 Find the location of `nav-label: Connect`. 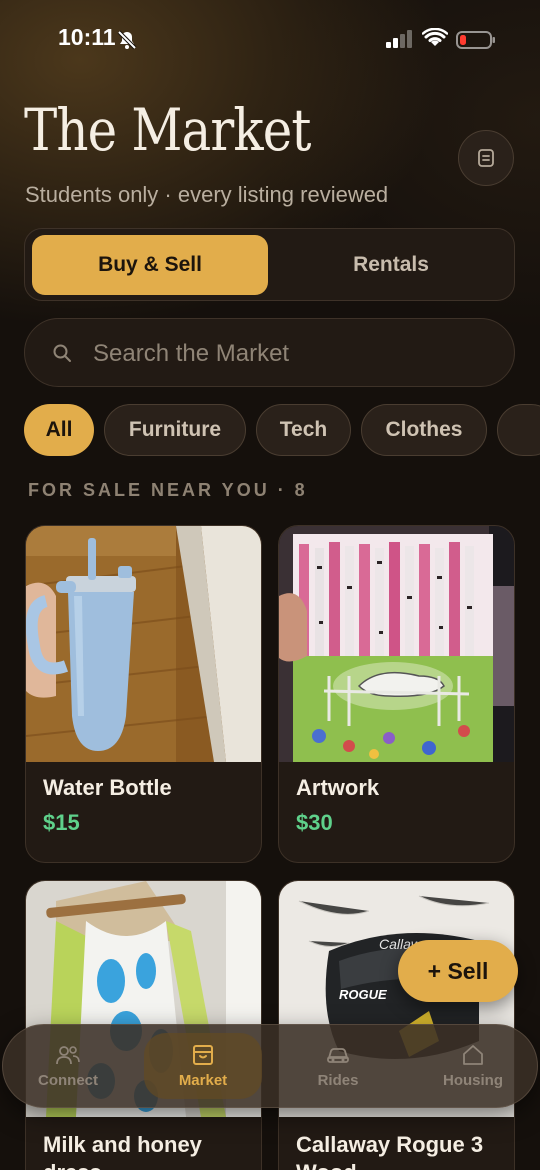

nav-label: Connect is located at coordinates (68, 1080).